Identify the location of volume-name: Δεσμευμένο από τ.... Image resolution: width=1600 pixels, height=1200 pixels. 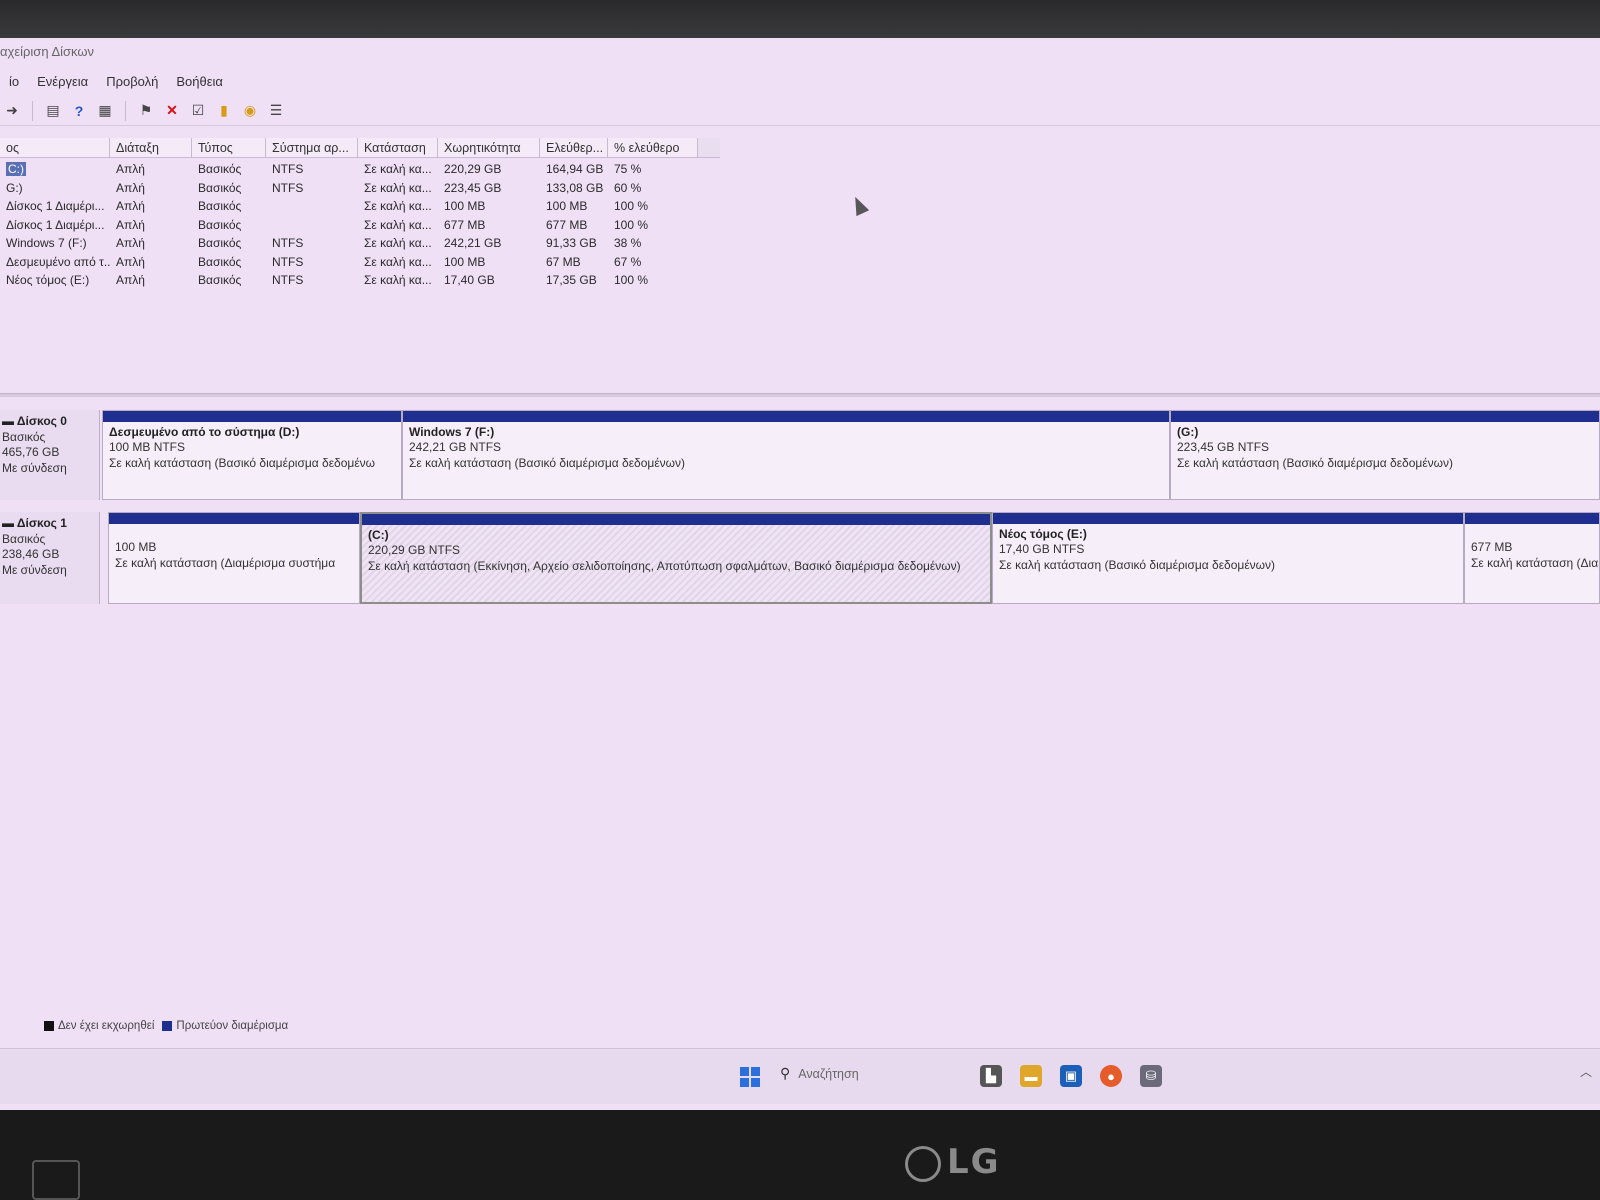
(58, 261).